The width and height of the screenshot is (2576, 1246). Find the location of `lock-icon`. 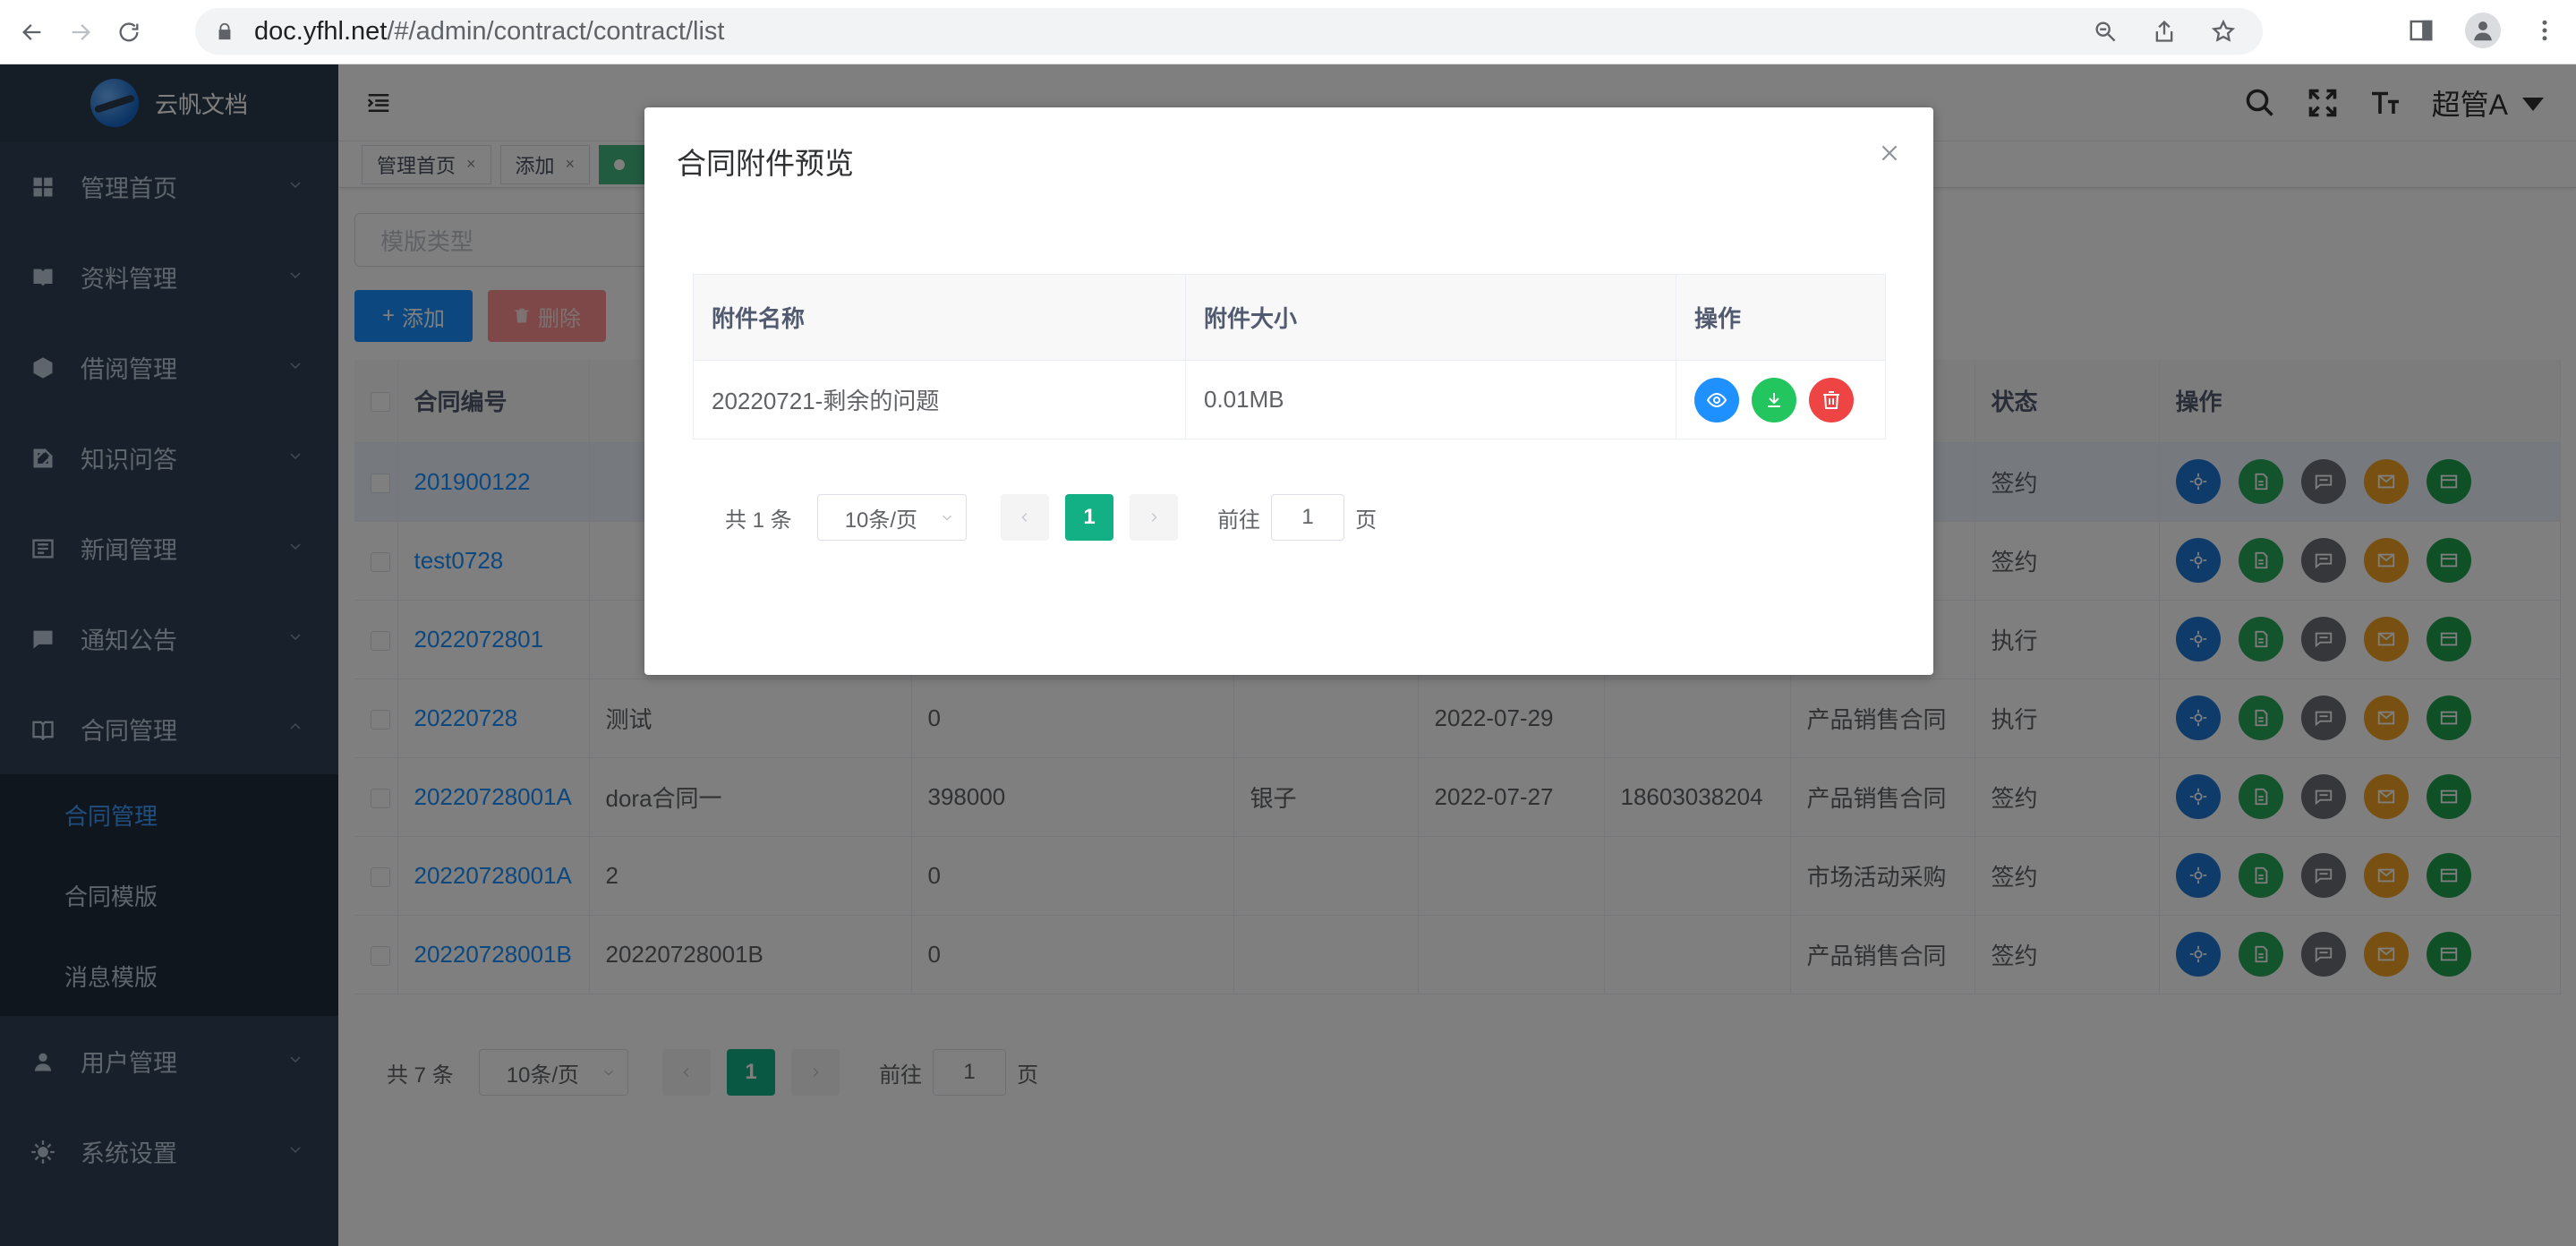

lock-icon is located at coordinates (224, 31).